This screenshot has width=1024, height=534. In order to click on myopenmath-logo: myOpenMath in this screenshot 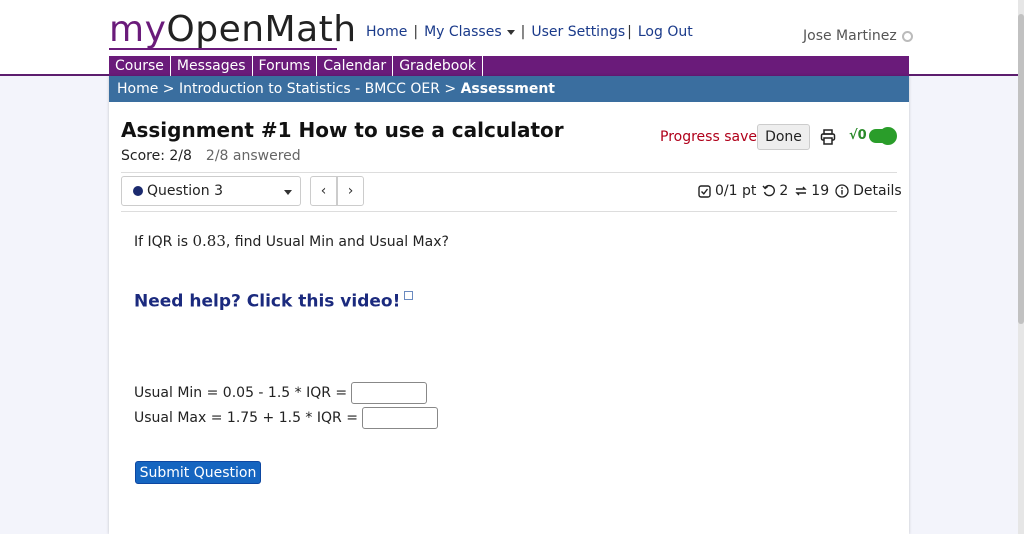, I will do `click(233, 30)`.